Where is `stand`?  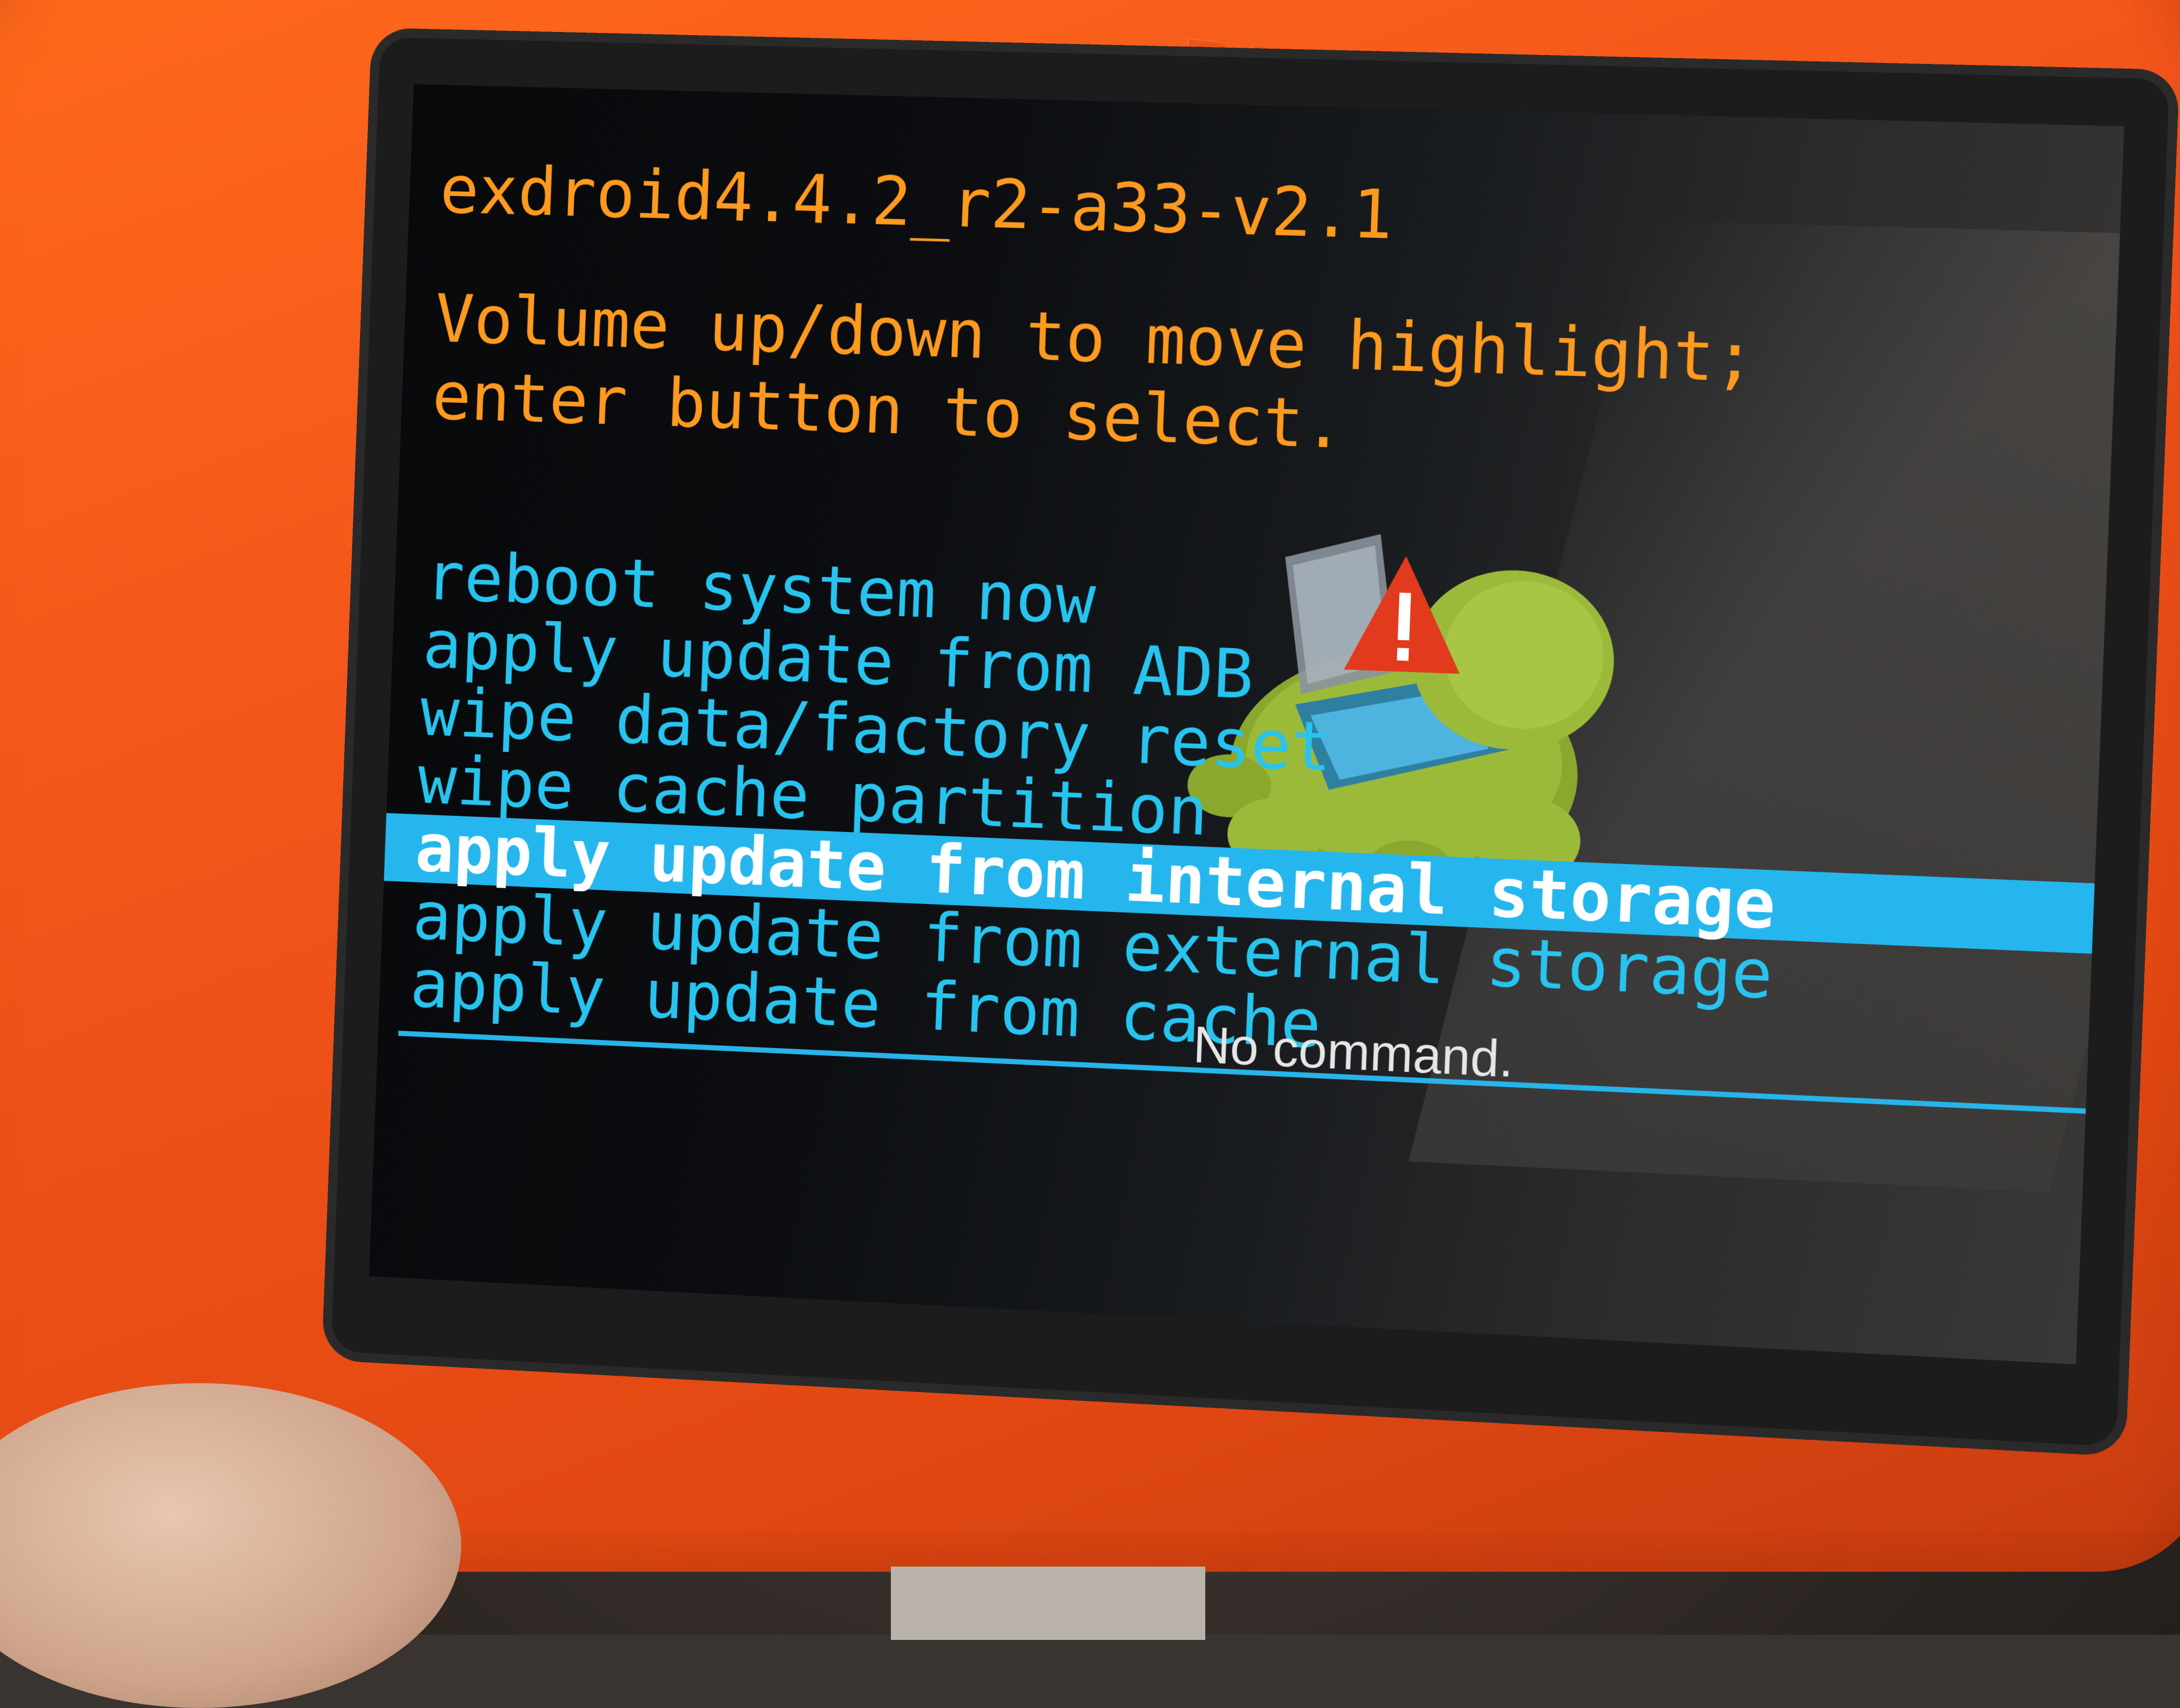
stand is located at coordinates (1048, 1603).